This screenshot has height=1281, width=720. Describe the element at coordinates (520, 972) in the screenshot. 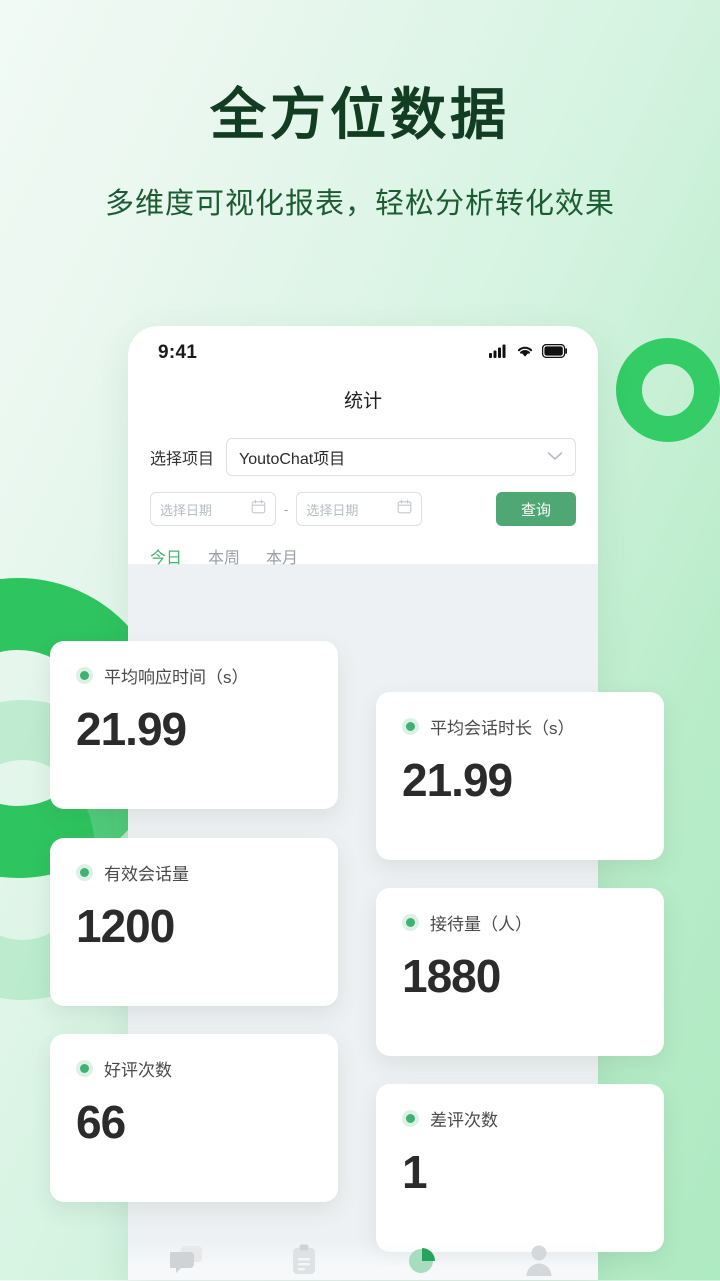

I see `stat-card: 接待量（人） 1880` at that location.